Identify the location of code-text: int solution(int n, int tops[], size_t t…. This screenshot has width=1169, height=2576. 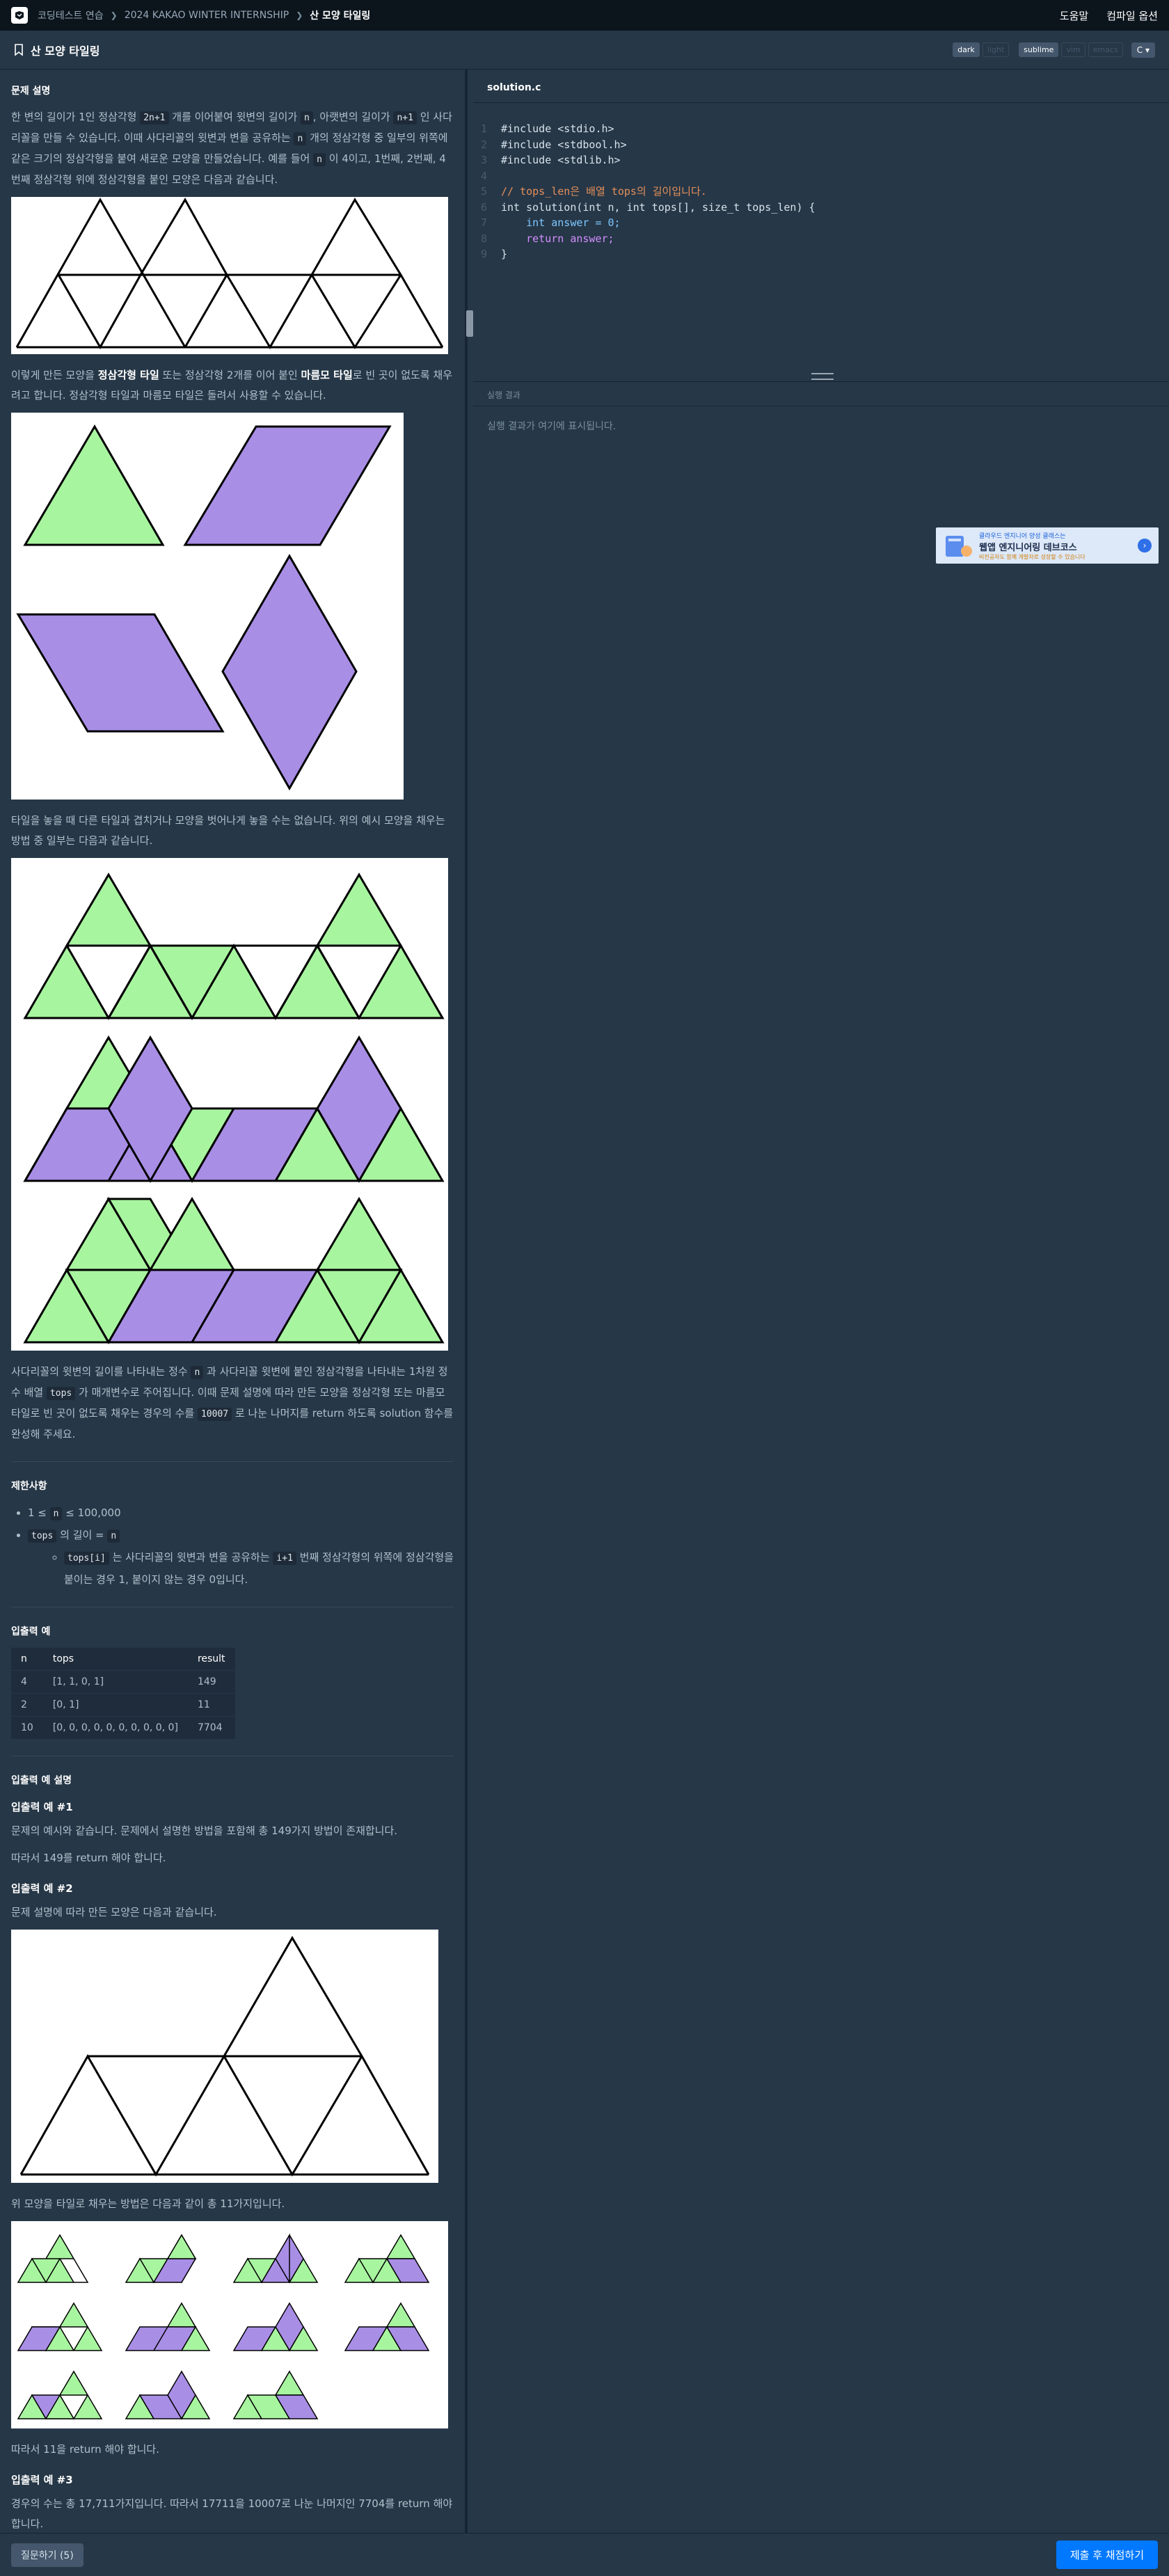
(658, 207).